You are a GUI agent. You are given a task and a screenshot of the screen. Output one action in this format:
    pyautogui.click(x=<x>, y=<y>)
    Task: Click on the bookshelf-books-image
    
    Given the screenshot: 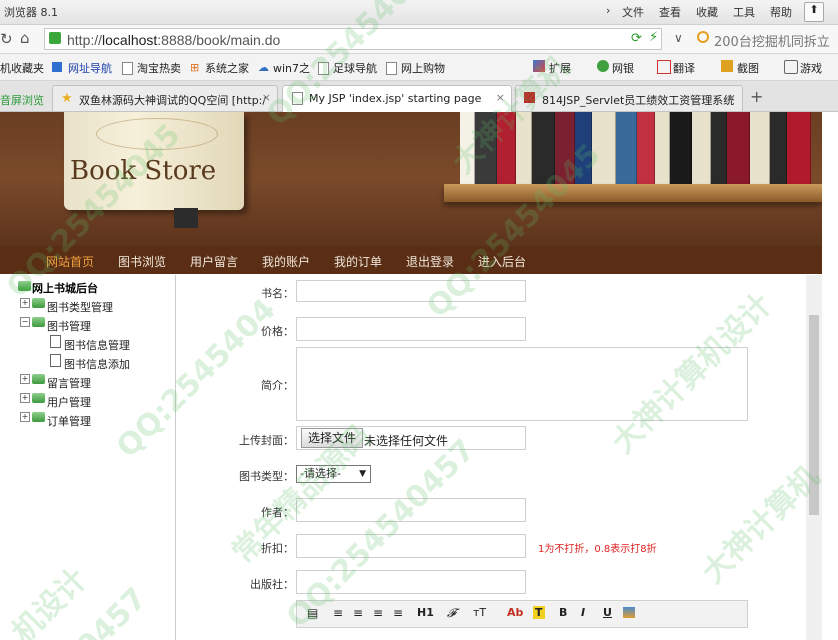 What is the action you would take?
    pyautogui.click(x=641, y=148)
    